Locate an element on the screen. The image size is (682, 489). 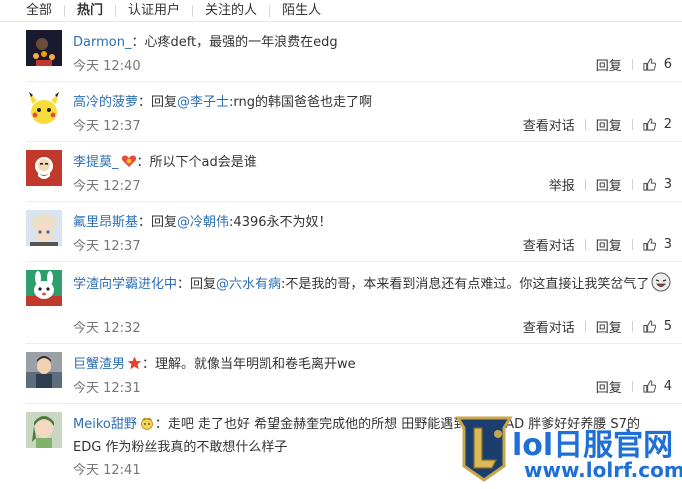
comment-body-rest: :rng的韩国爸爸也走了啊 is located at coordinates (301, 102).